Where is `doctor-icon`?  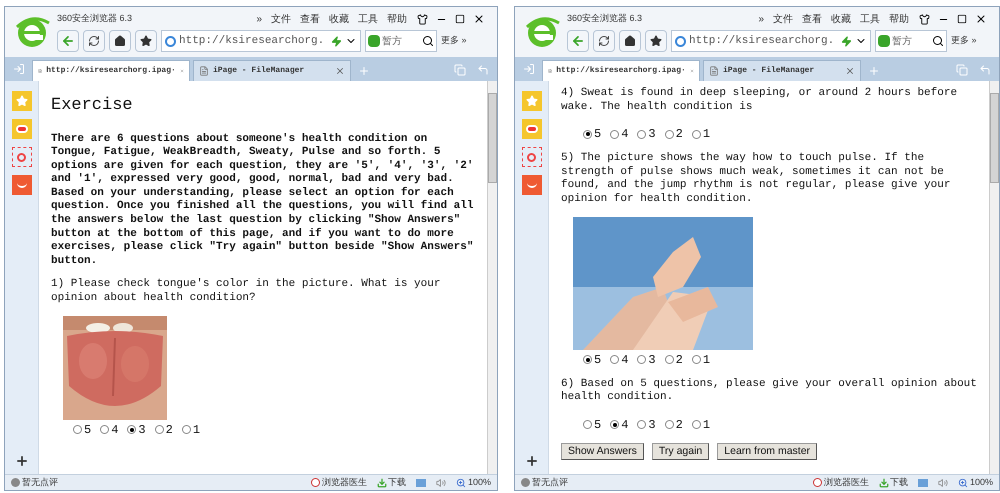 doctor-icon is located at coordinates (817, 482).